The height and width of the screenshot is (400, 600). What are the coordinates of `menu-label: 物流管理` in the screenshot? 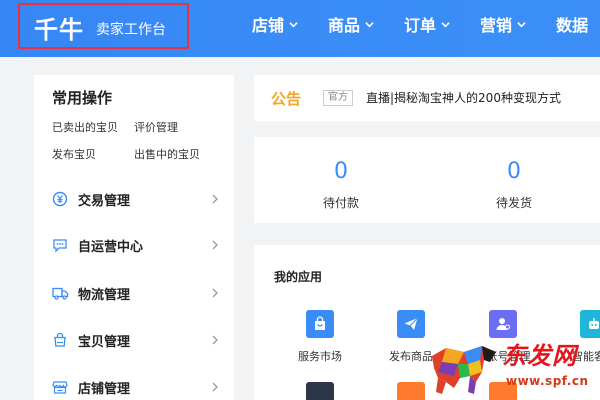 It's located at (104, 295).